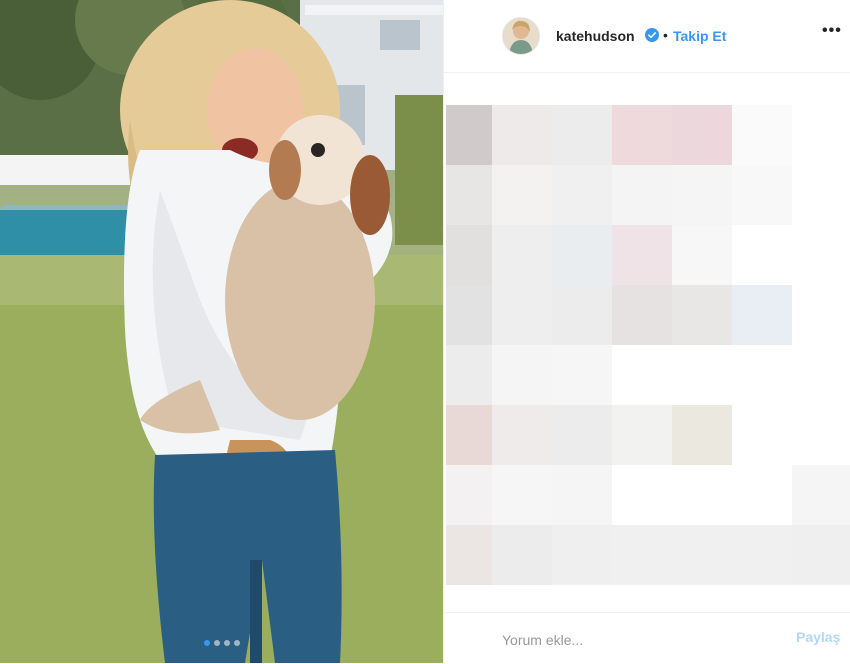  What do you see at coordinates (221, 643) in the screenshot?
I see `carousel-indicator` at bounding box center [221, 643].